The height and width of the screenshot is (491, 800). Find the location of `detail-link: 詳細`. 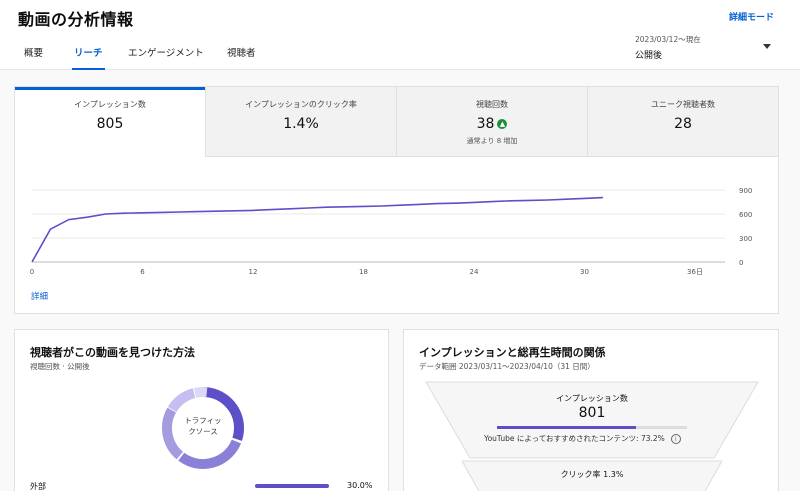

detail-link: 詳細 is located at coordinates (39, 296).